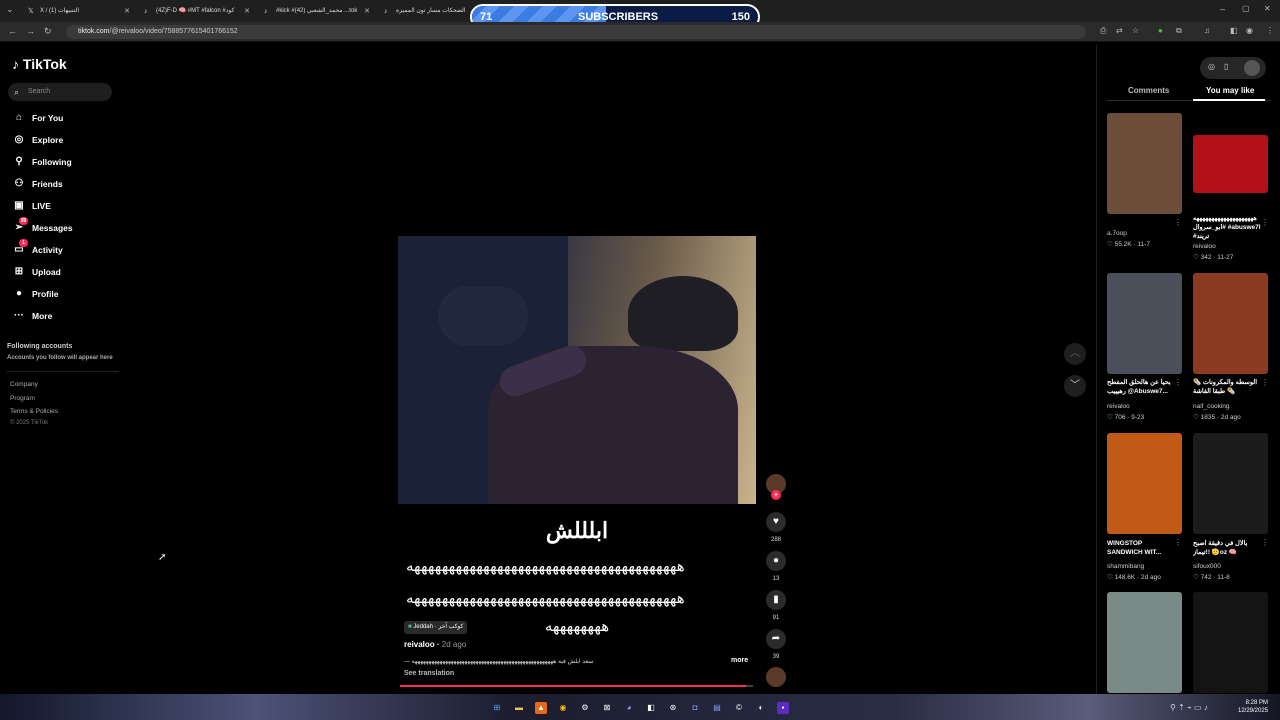  Describe the element at coordinates (1270, 30) in the screenshot. I see `menu-kebab-icon: ⋮` at that location.